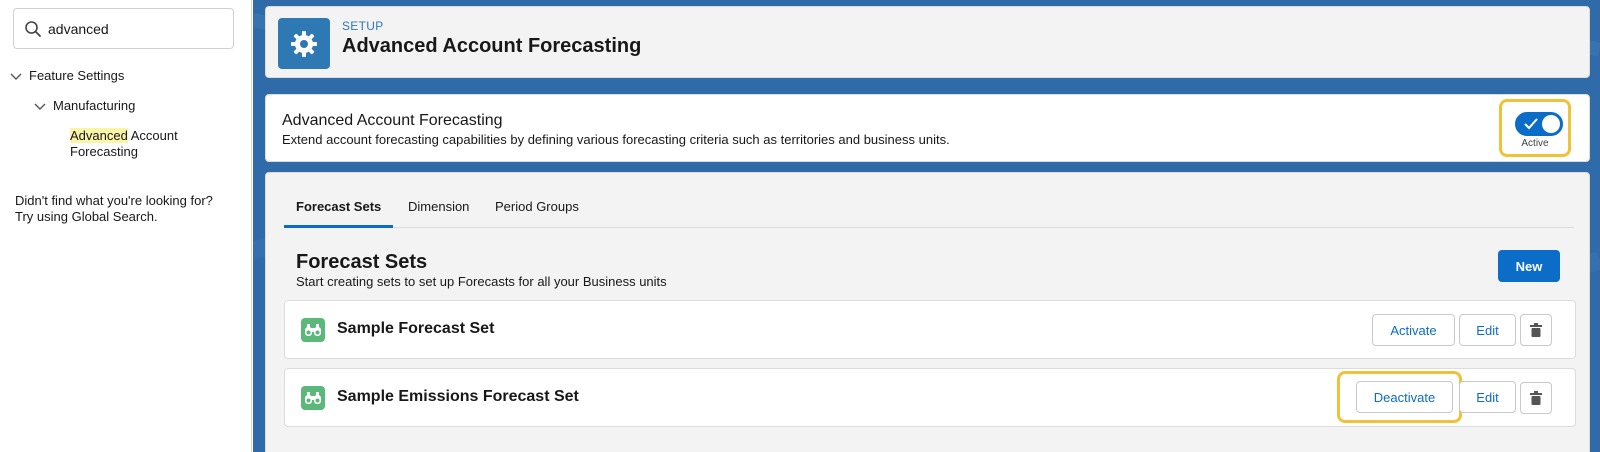  I want to click on forecast-set-row: Sample Forecast Set Activate Edit, so click(930, 329).